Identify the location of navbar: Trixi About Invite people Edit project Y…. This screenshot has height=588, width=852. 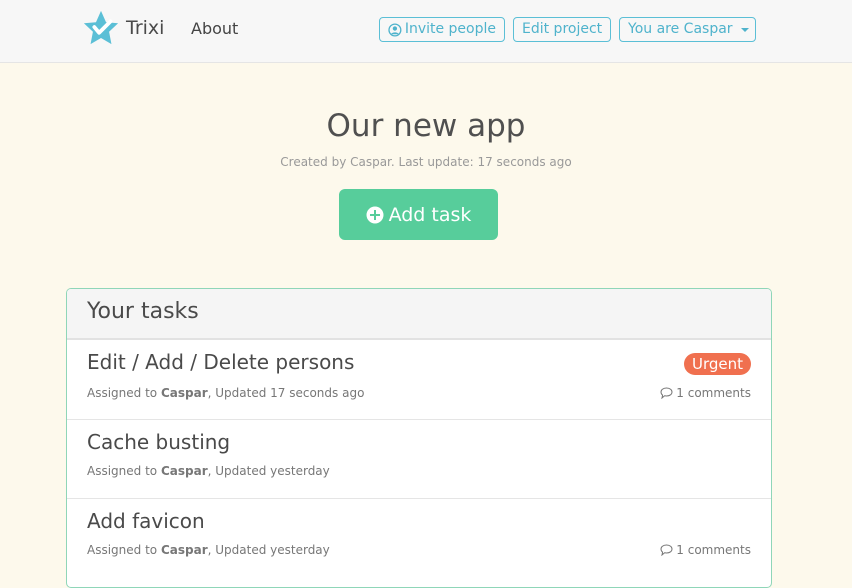
(426, 31).